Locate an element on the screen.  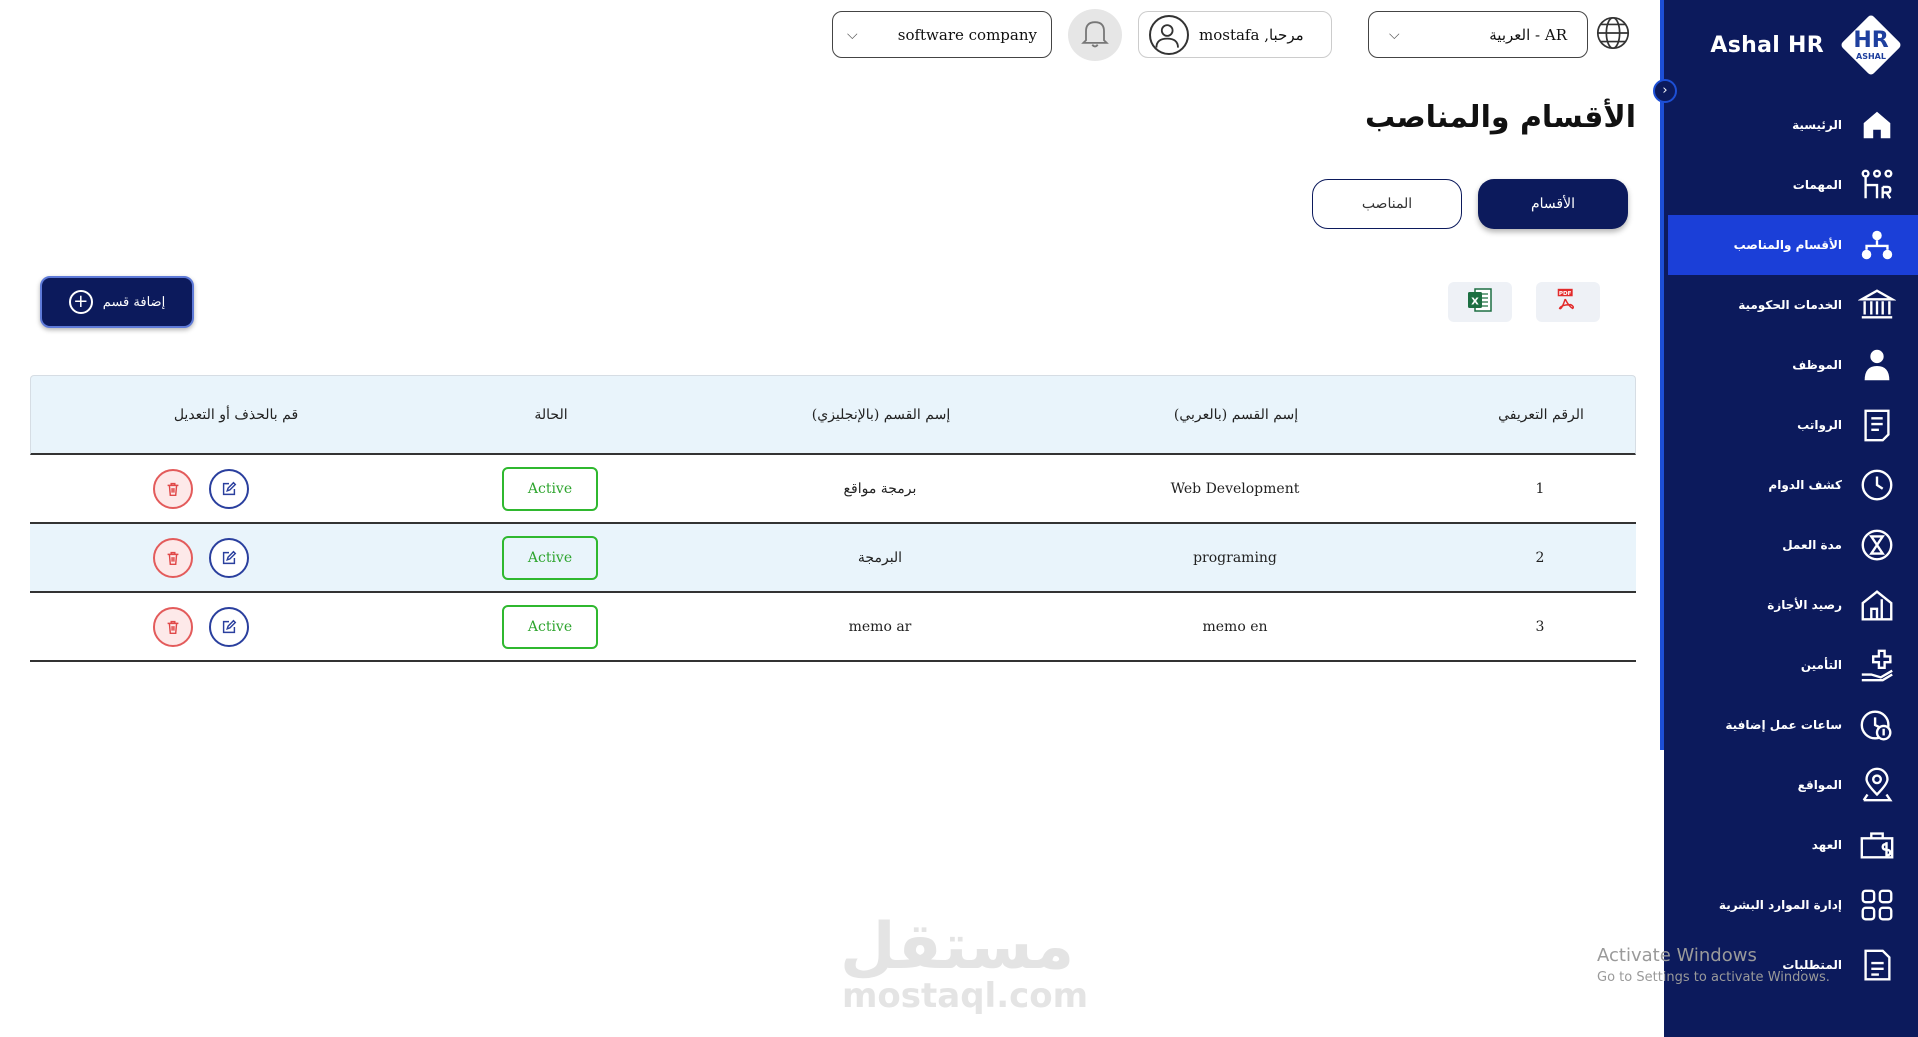
excel-icon: X is located at coordinates (1480, 302).